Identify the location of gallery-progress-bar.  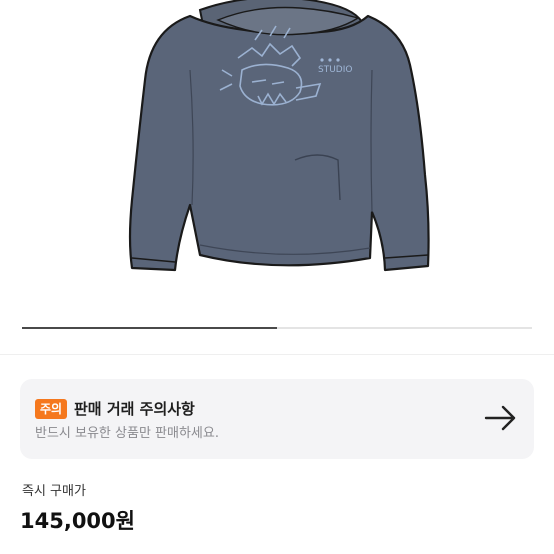
(277, 328).